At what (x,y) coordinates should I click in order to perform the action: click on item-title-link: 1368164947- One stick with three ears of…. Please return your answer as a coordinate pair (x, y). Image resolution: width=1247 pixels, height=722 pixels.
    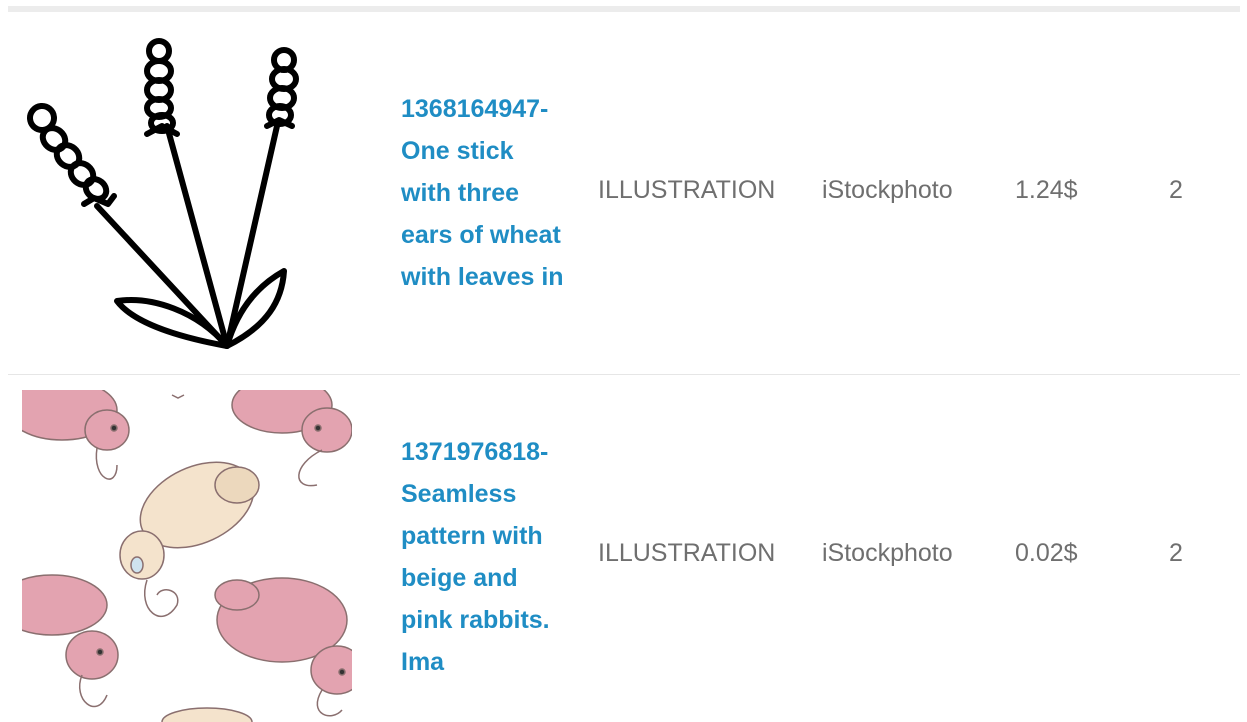
    Looking at the image, I should click on (491, 193).